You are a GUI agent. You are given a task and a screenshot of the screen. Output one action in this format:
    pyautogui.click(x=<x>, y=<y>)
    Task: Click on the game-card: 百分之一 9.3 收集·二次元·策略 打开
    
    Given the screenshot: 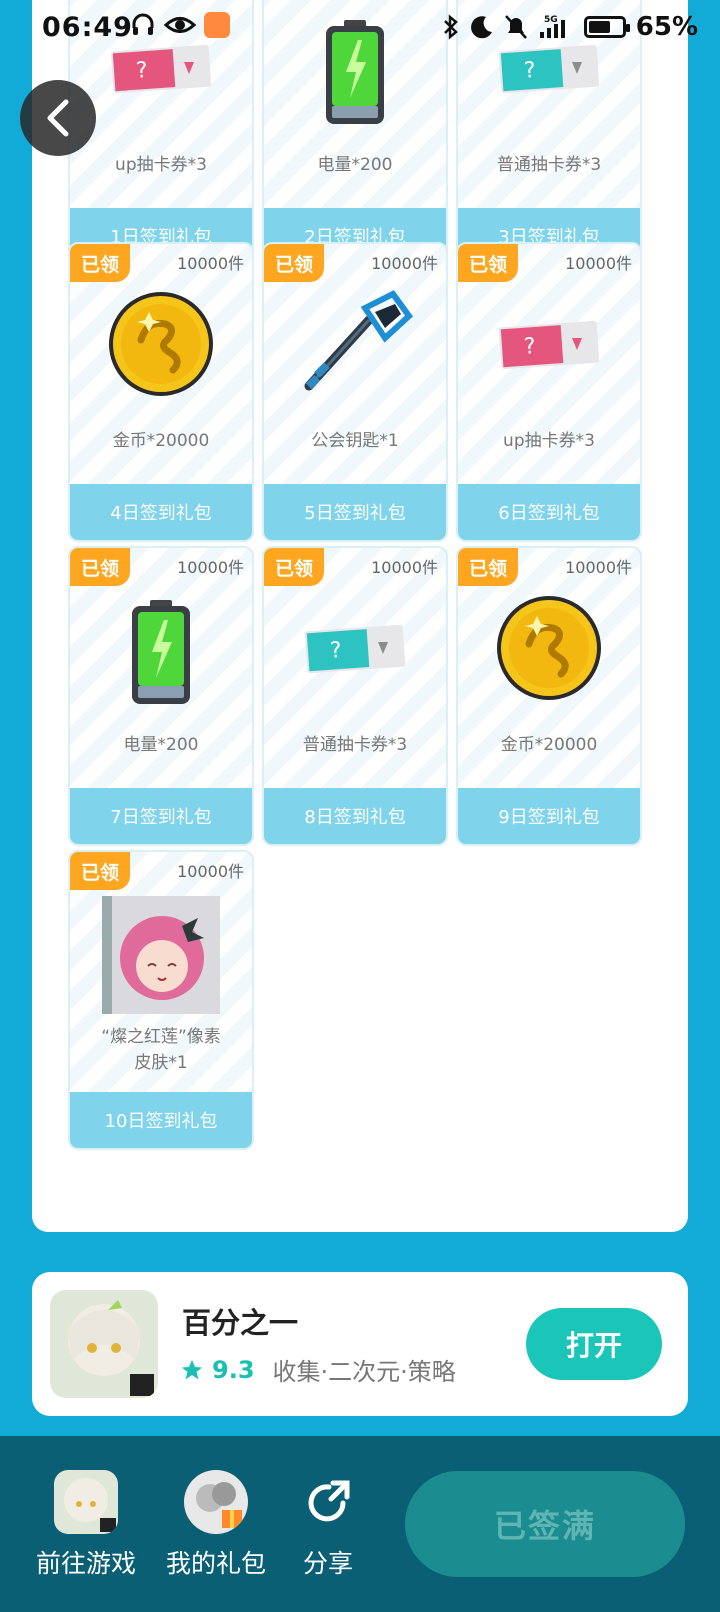 What is the action you would take?
    pyautogui.click(x=360, y=1344)
    